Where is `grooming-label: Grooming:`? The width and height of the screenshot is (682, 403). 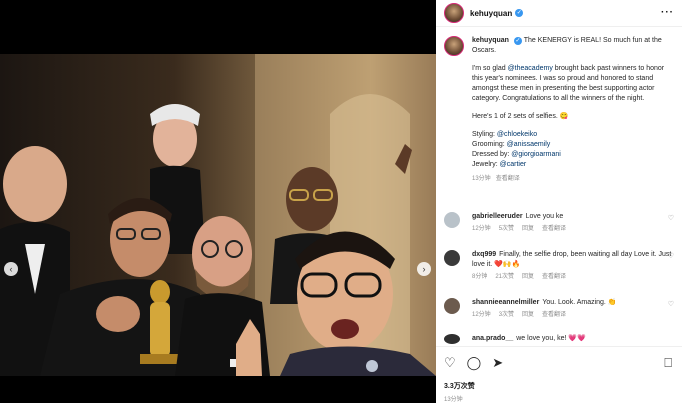
grooming-label: Grooming: is located at coordinates (489, 144).